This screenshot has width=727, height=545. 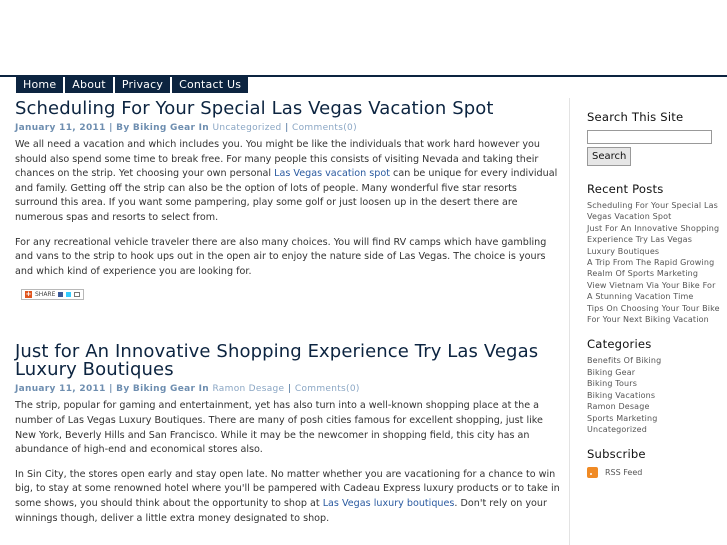 What do you see at coordinates (389, 503) in the screenshot?
I see `las-vegas-boutiques-link: Las Vegas luxury boutiques` at bounding box center [389, 503].